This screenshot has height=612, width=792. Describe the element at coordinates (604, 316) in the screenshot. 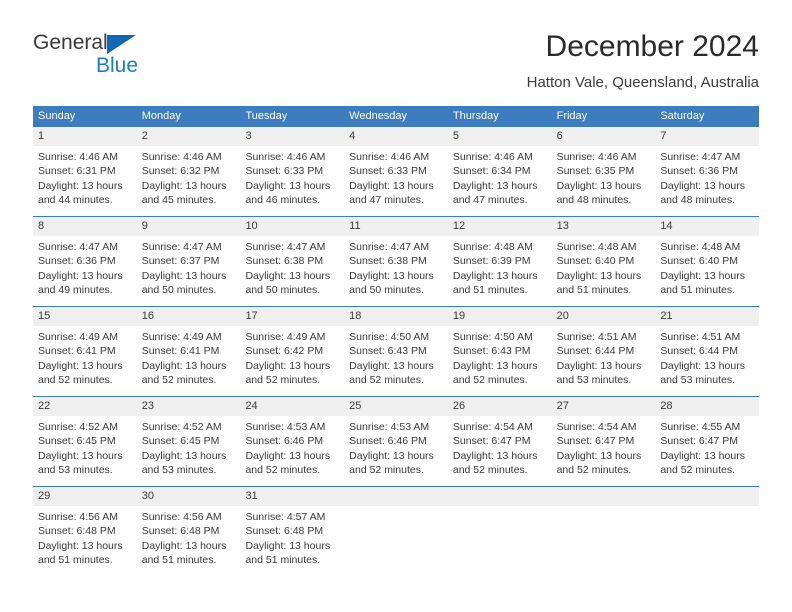

I see `day-number: 20` at that location.